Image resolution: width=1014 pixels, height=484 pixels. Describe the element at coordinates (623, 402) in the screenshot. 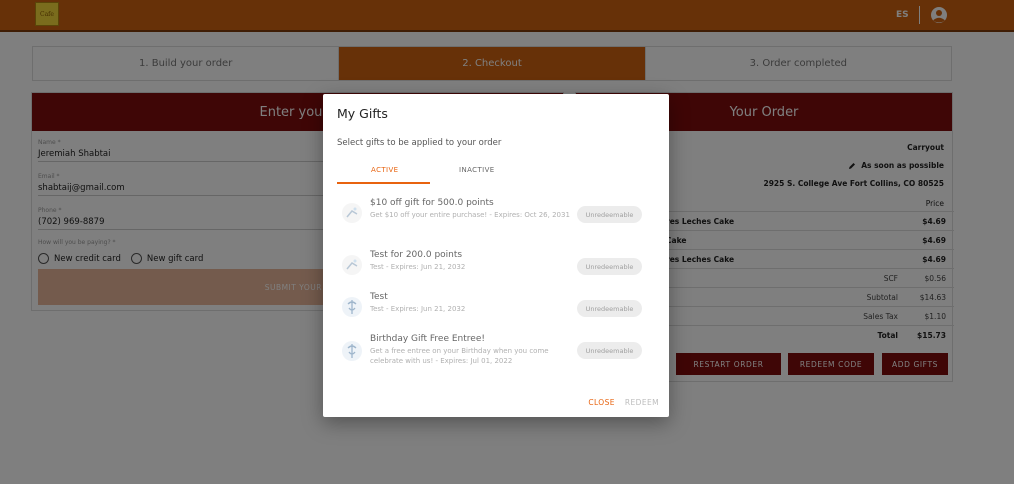

I see `dialog-actions: CLOSE REDEEM` at that location.